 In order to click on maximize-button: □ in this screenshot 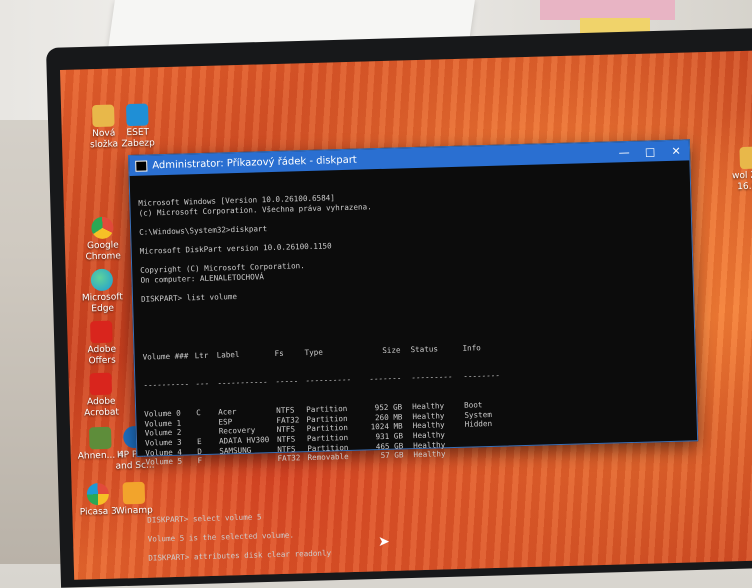, I will do `click(650, 151)`.